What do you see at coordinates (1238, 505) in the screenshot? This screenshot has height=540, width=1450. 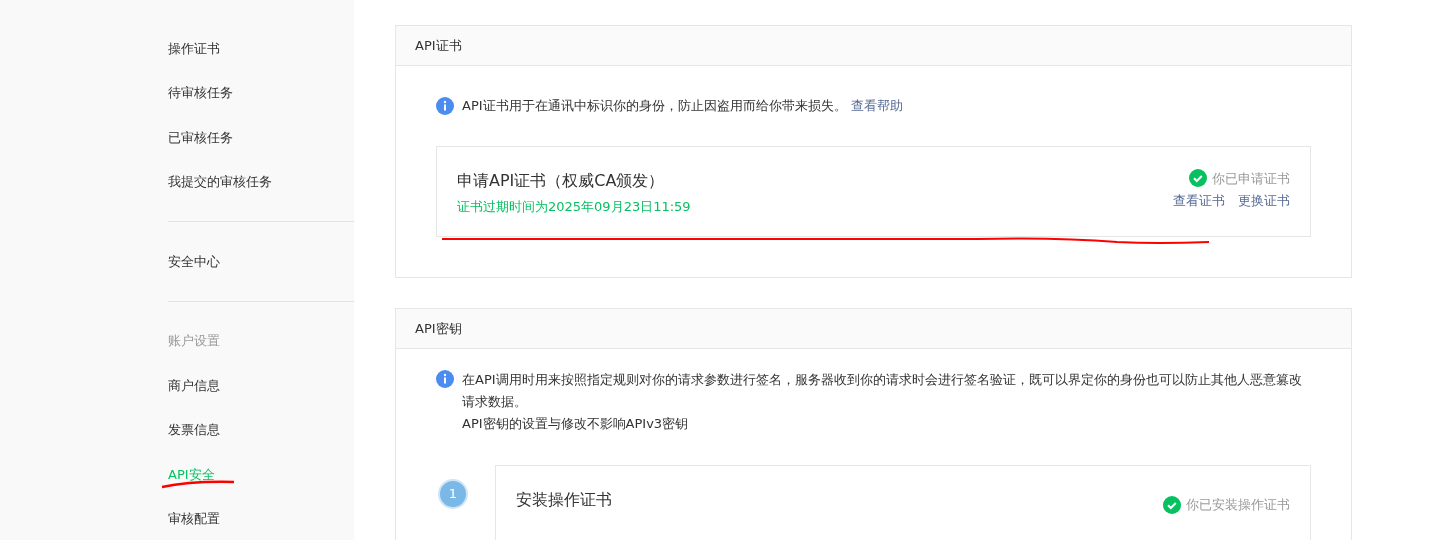 I see `status-text: 你已安装操作证书` at bounding box center [1238, 505].